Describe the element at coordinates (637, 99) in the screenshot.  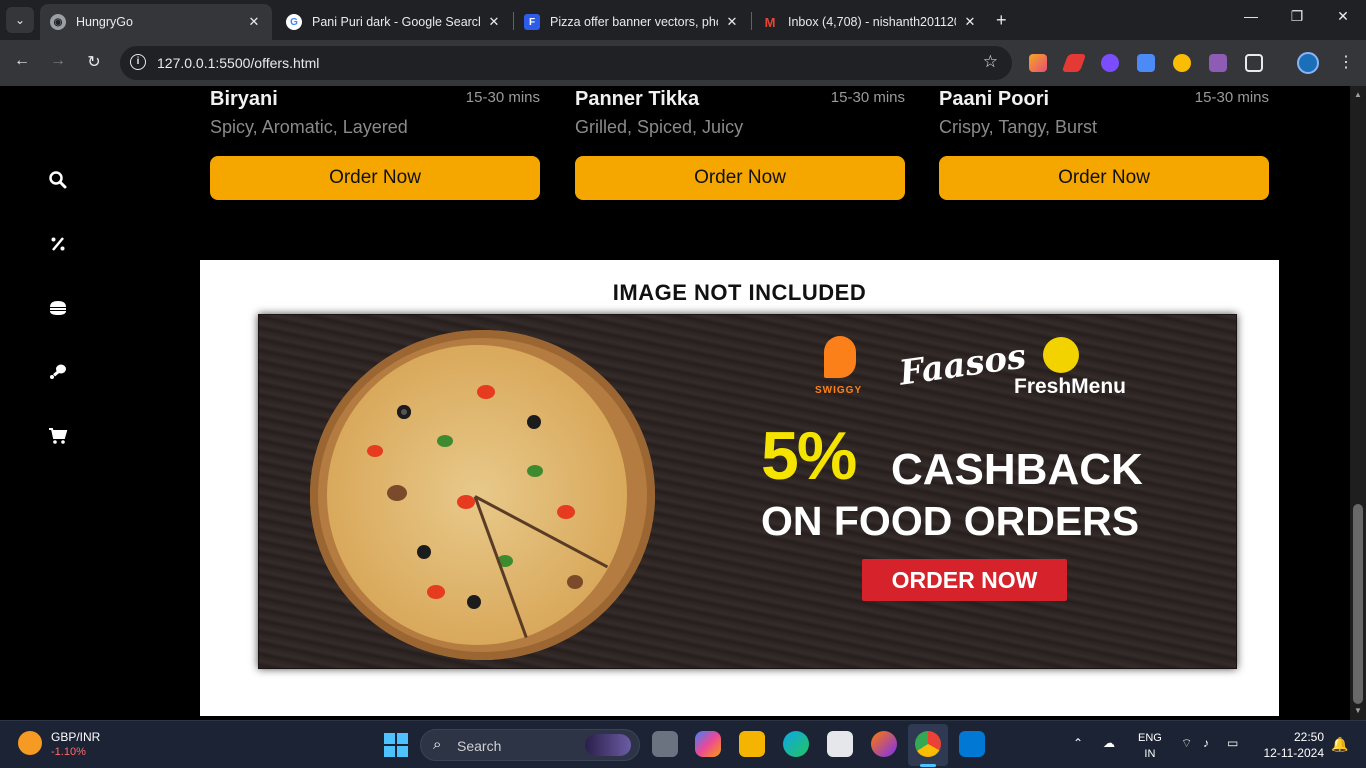
I see `food-name: Panner Tikka` at that location.